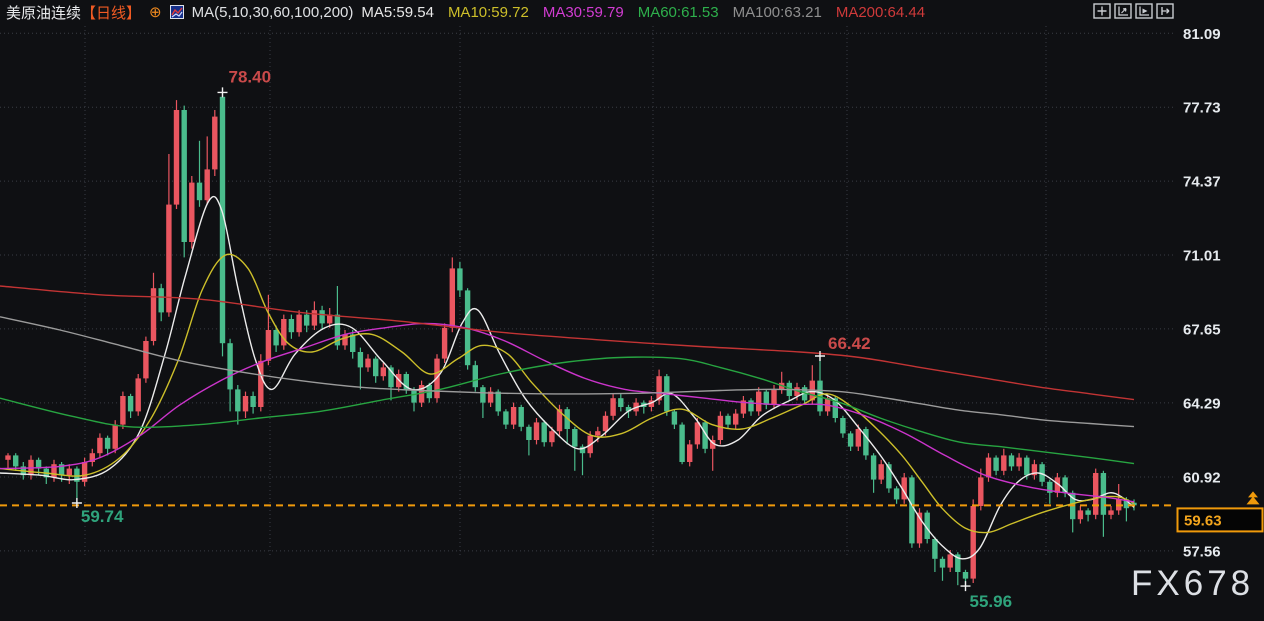  Describe the element at coordinates (1202, 256) in the screenshot. I see `axis-tick-label: 71.01` at that location.